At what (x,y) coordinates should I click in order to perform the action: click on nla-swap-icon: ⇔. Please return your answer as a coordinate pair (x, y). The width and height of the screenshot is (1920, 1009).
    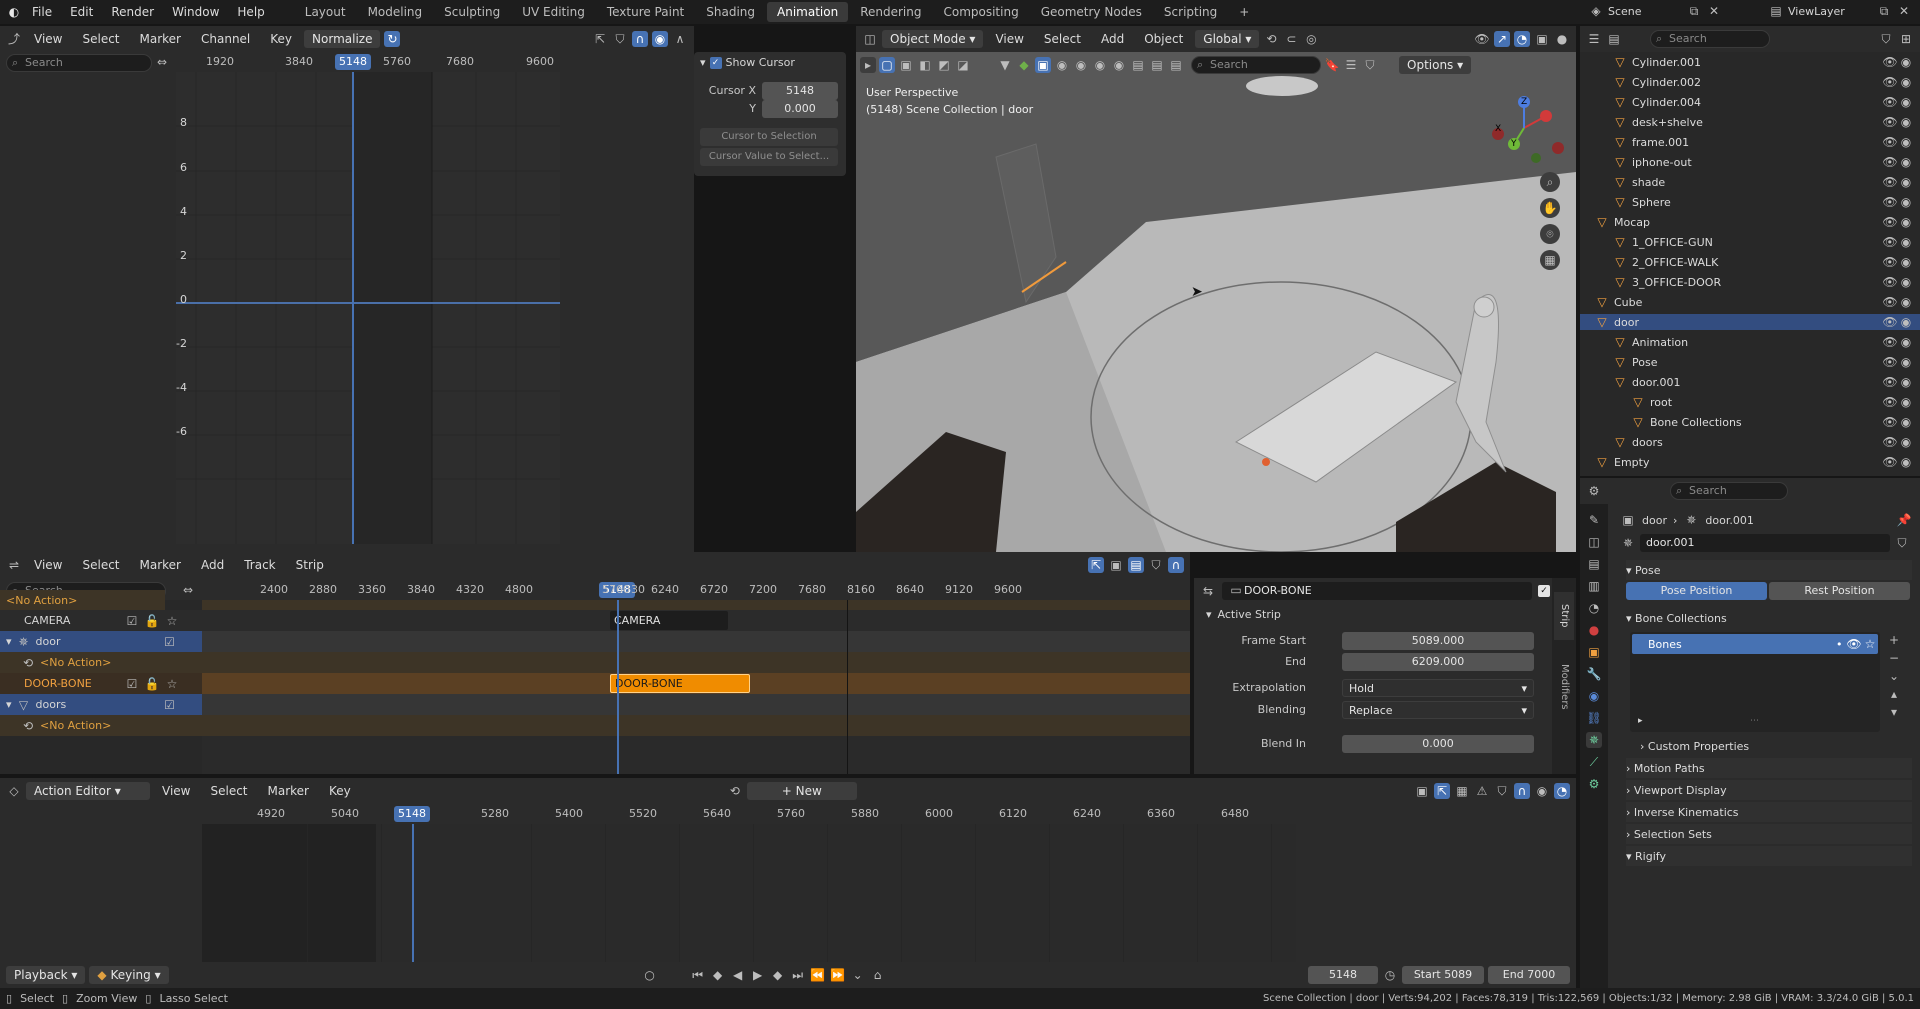
    Looking at the image, I should click on (188, 590).